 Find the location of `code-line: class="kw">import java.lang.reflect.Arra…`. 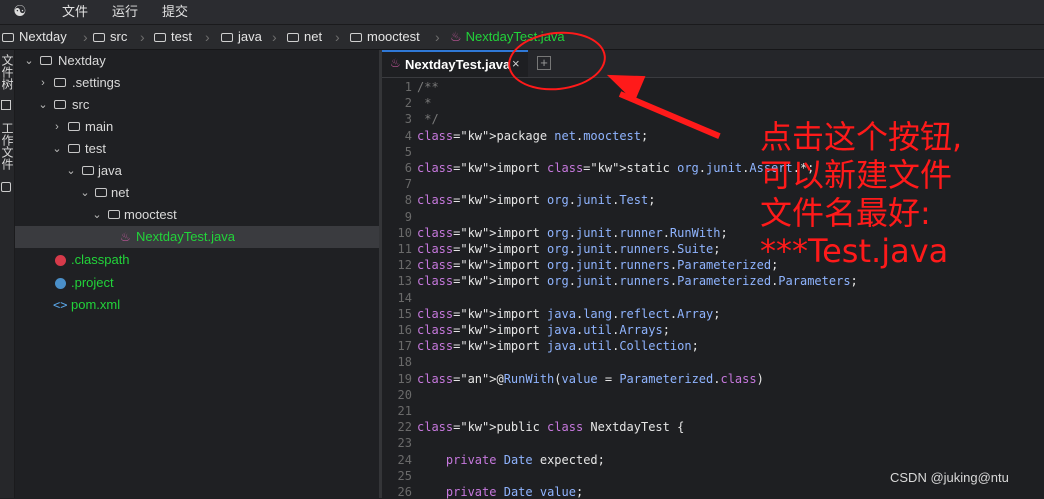

code-line: class="kw">import java.lang.reflect.Arra… is located at coordinates (569, 314).